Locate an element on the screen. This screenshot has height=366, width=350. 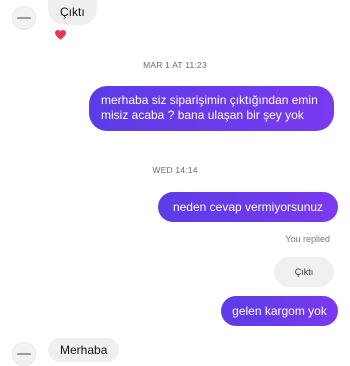
message-text: Merhaba is located at coordinates (84, 350).